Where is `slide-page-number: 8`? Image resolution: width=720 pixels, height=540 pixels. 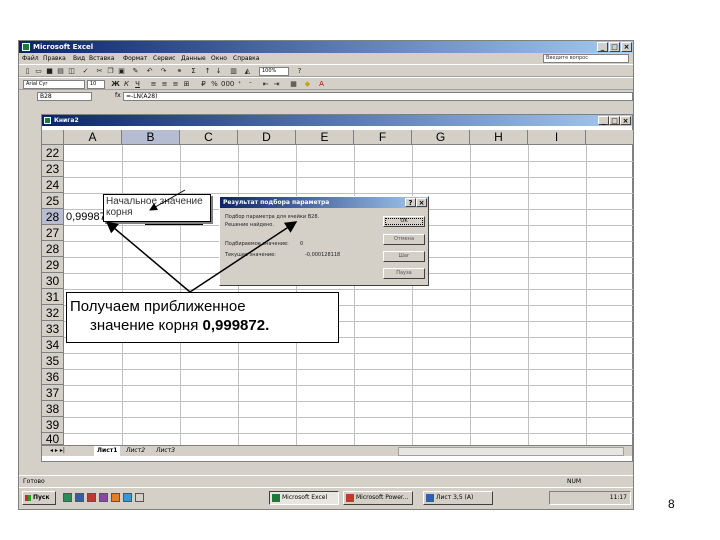 slide-page-number: 8 is located at coordinates (671, 504).